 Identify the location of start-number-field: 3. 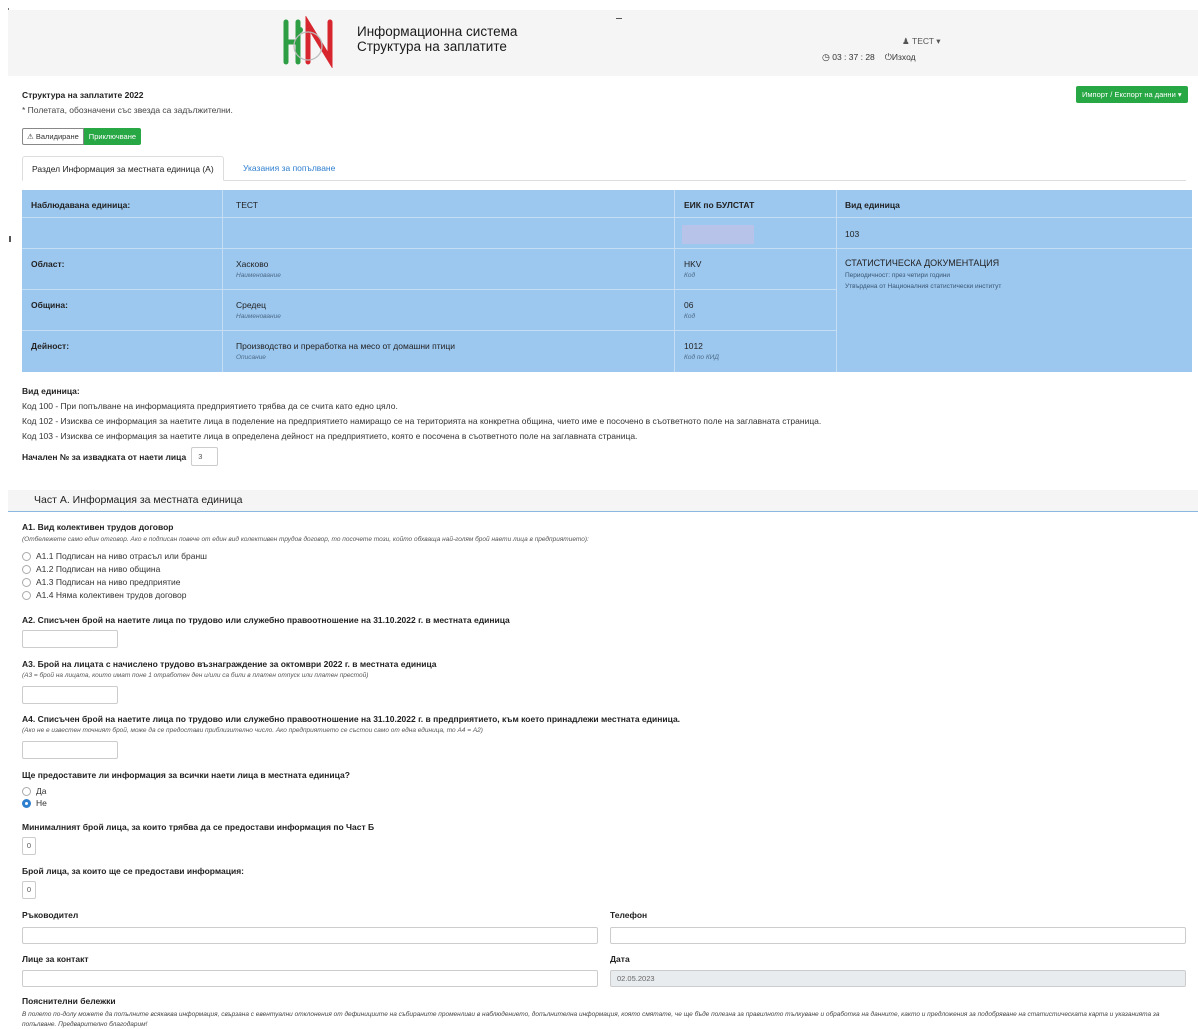
(205, 456).